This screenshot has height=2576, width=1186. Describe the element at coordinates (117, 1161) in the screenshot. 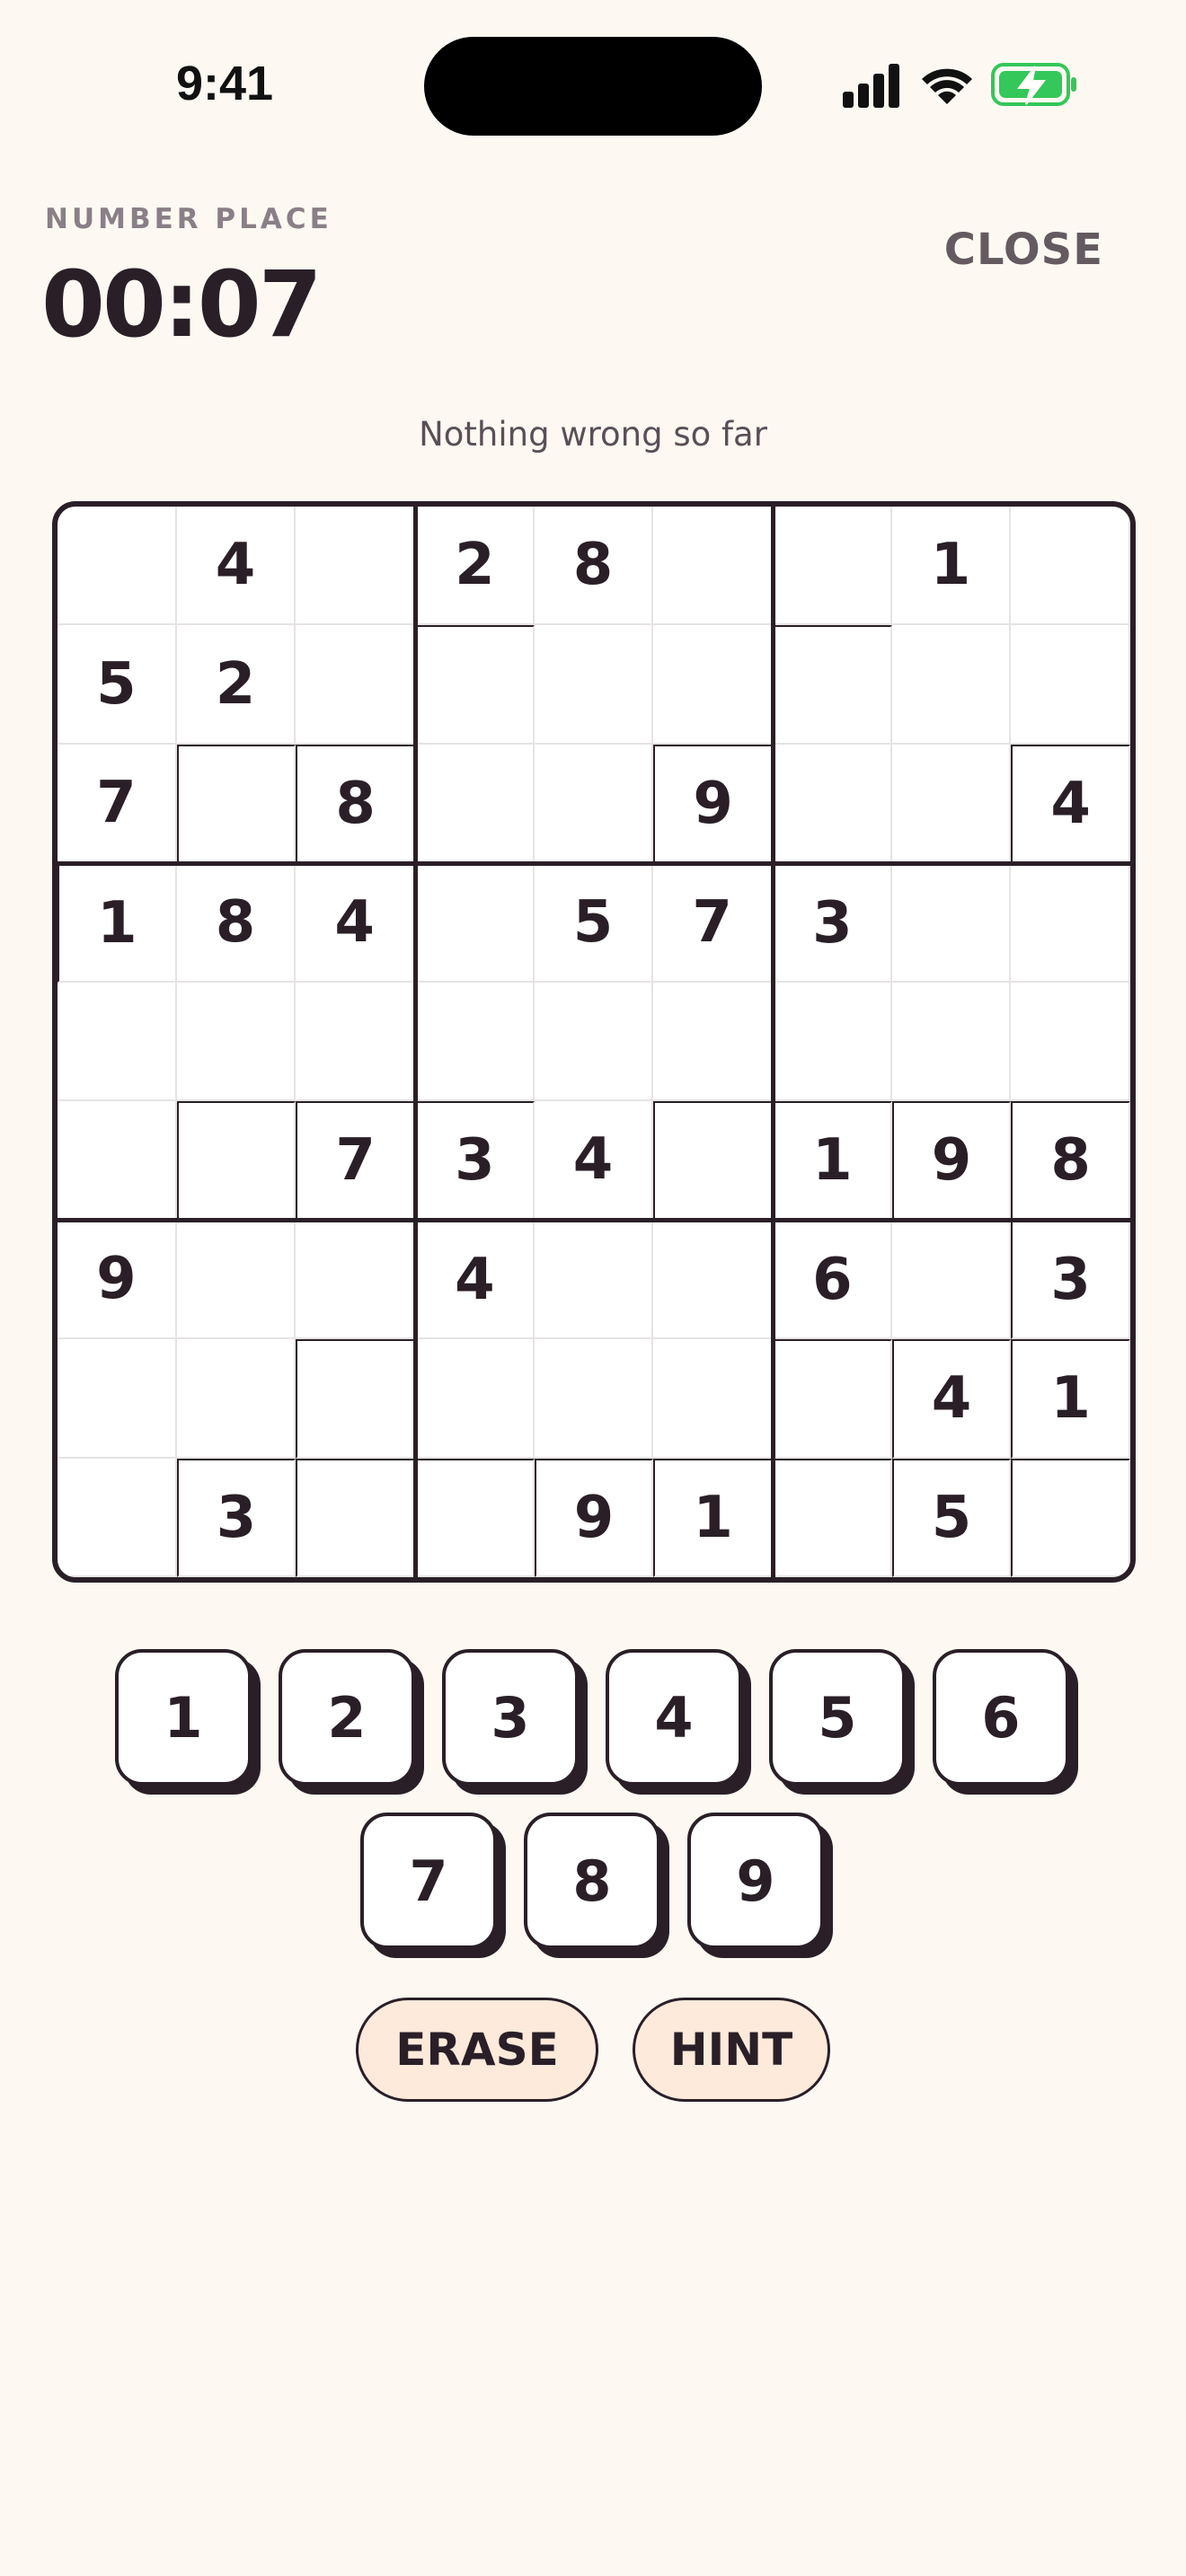

I see `cell-r6-c1` at that location.